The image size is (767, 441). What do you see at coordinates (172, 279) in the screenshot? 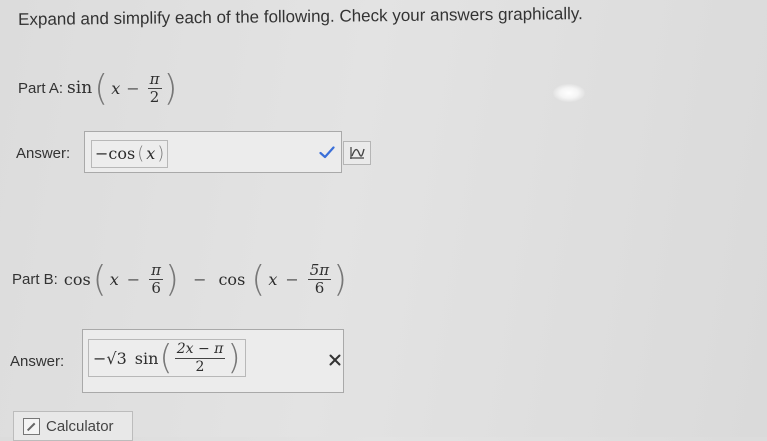
I see `part-b-close-paren-1: )` at bounding box center [172, 279].